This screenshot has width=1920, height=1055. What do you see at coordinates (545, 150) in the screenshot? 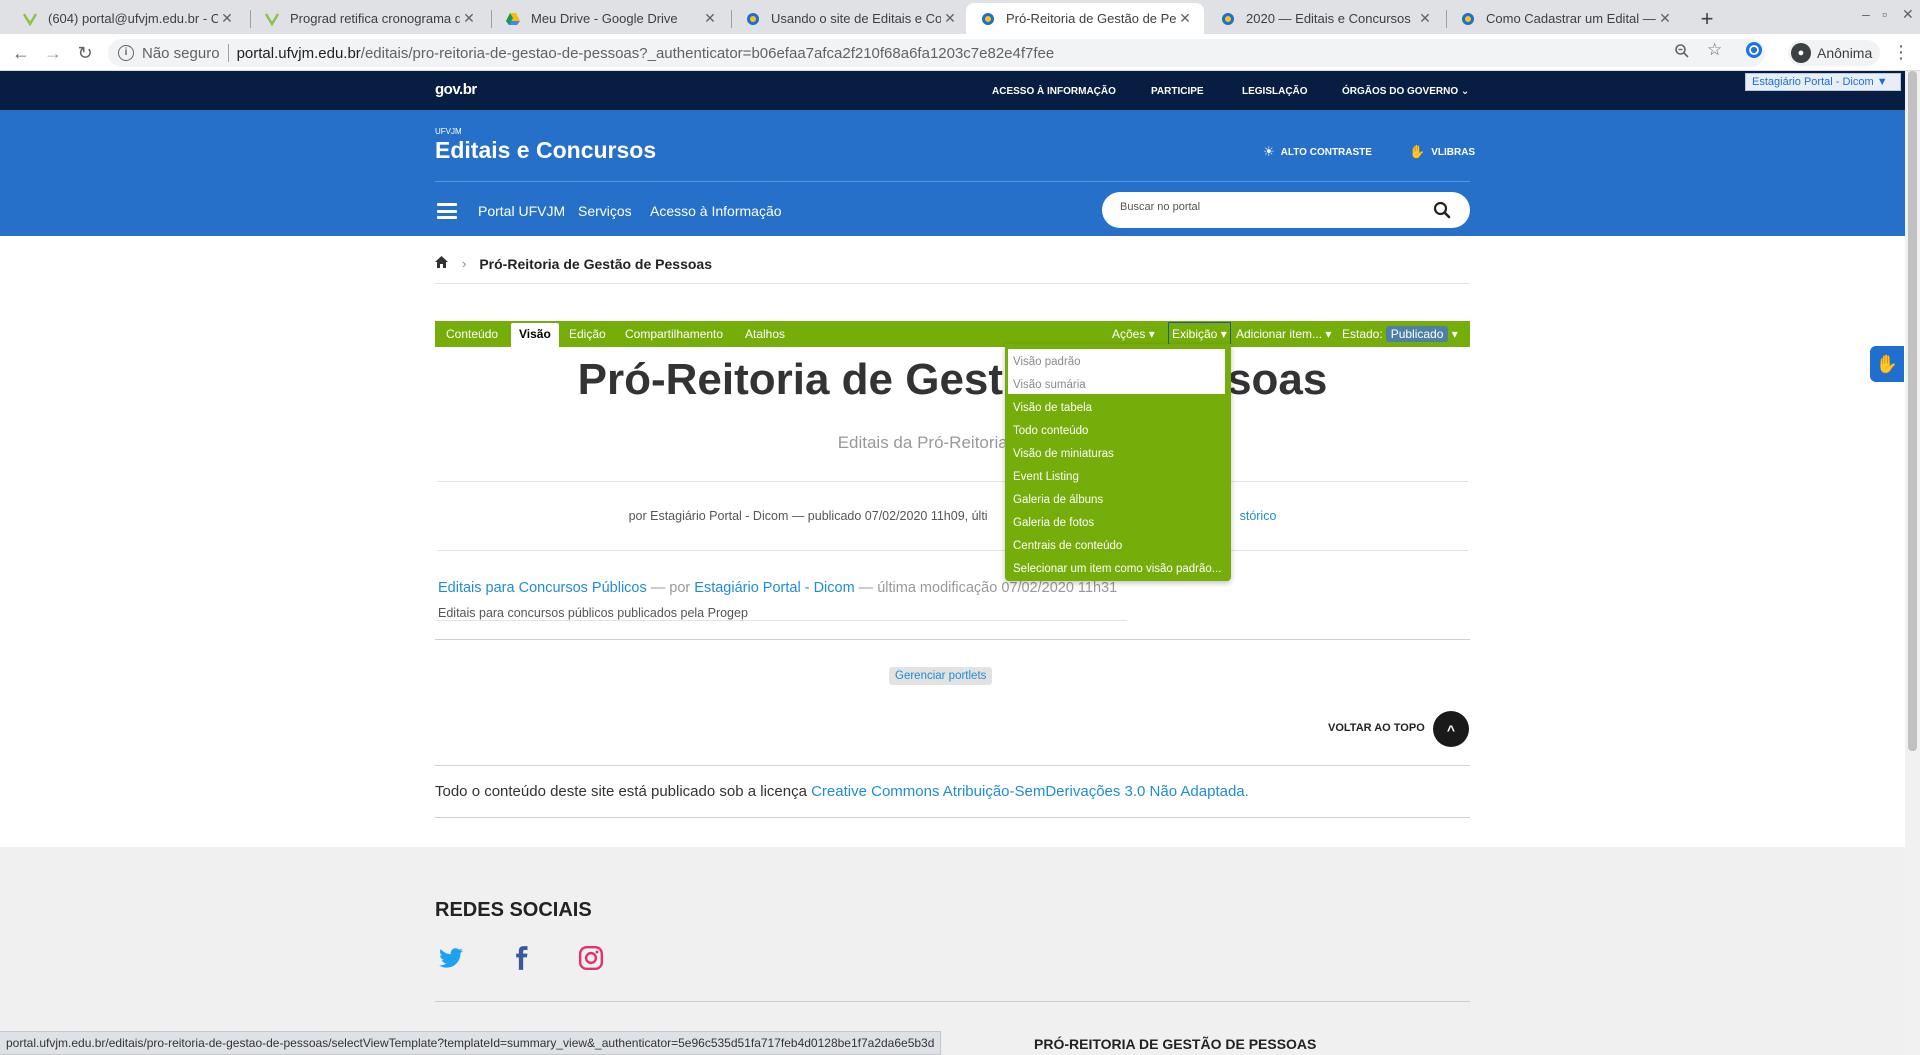
I see `site-title: Editais e Concursos` at bounding box center [545, 150].